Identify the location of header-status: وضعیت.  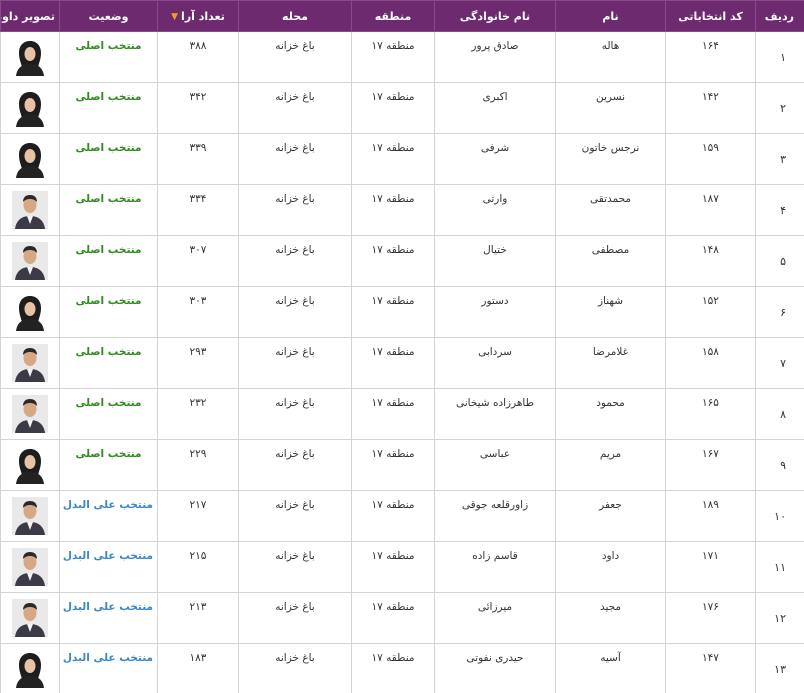
(108, 16).